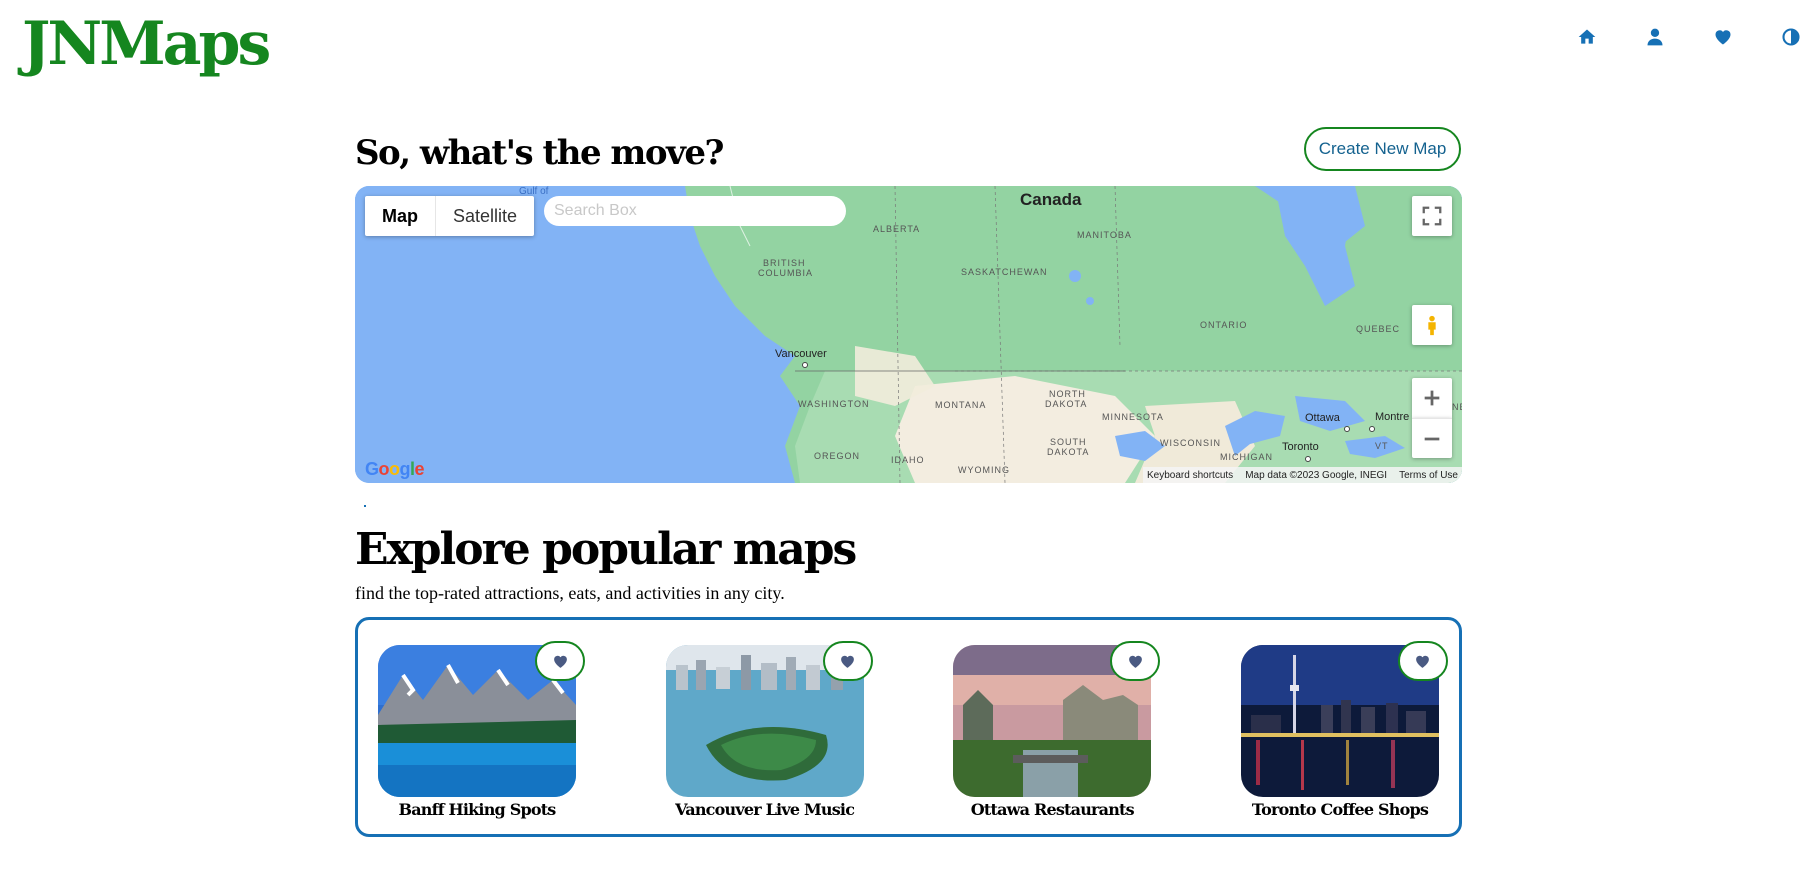  Describe the element at coordinates (801, 354) in the screenshot. I see `map-city-vancouver: Vancouver` at that location.